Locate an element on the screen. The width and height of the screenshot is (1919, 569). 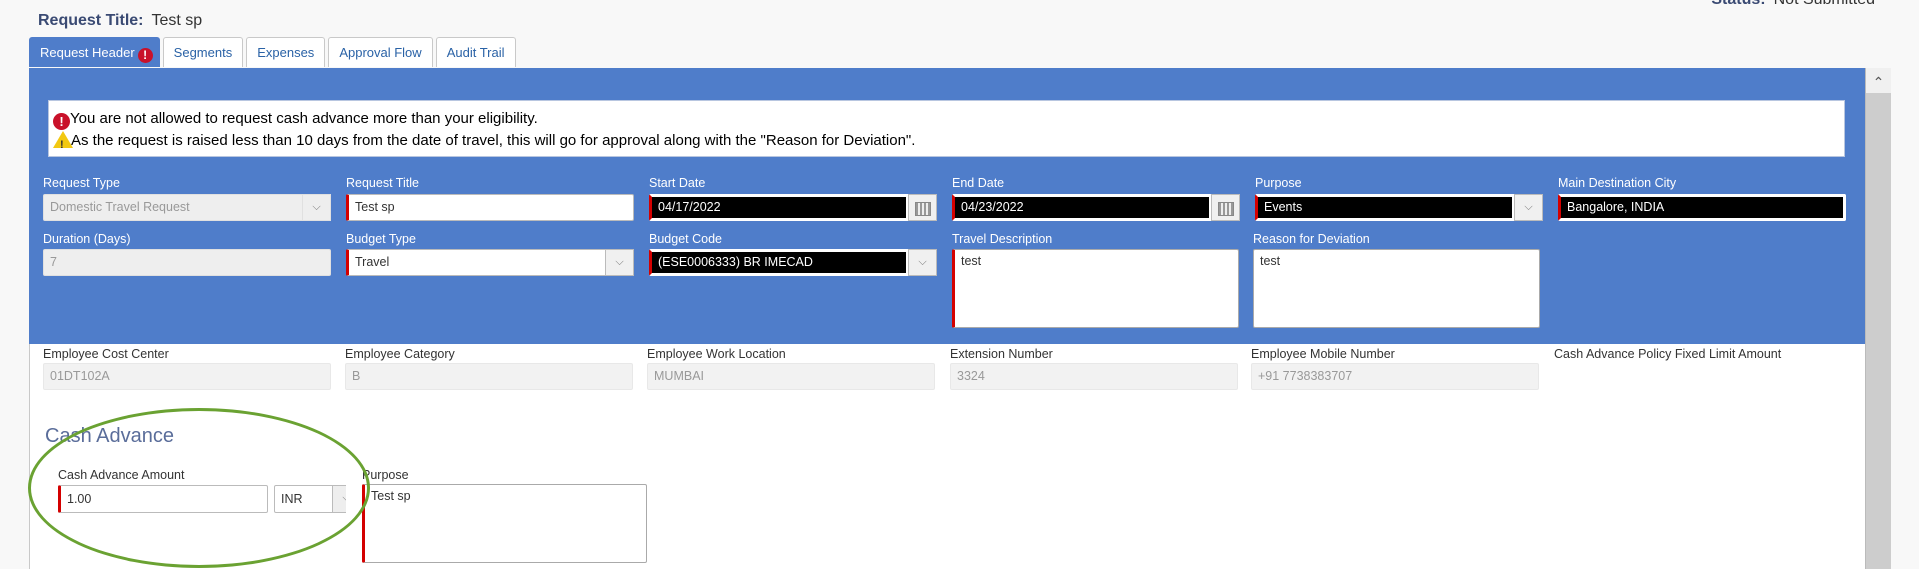
duration-input: 7 is located at coordinates (187, 262).